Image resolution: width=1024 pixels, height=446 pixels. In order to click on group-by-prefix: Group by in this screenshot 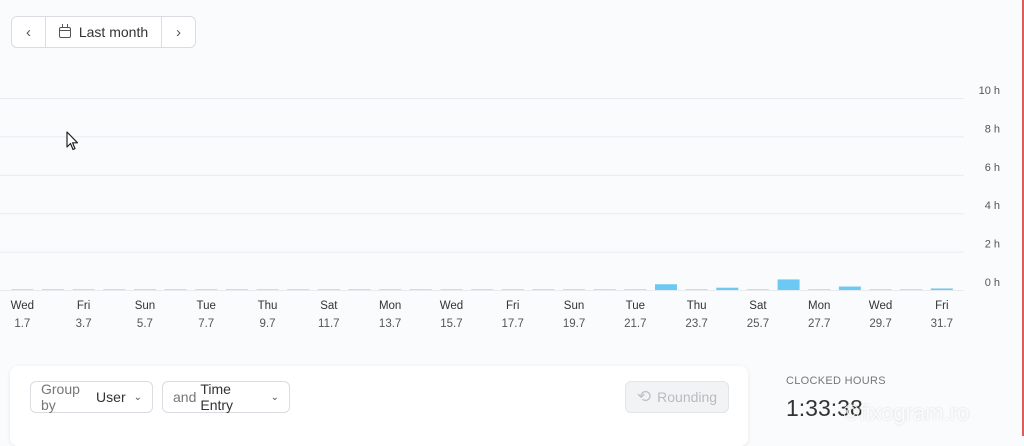, I will do `click(60, 397)`.